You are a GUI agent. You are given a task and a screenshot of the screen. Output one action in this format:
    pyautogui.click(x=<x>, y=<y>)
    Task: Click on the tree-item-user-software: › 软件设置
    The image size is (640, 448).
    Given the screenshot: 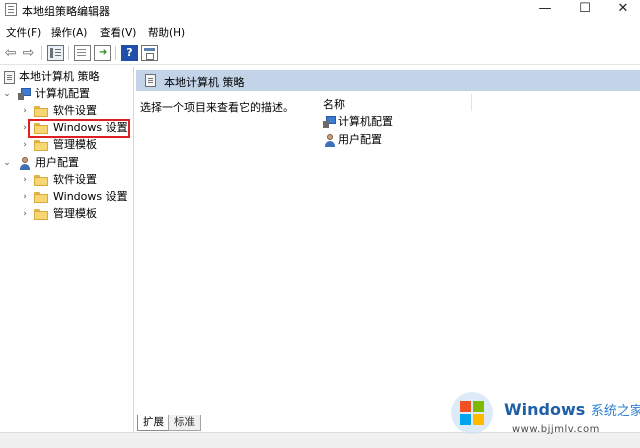 What is the action you would take?
    pyautogui.click(x=66, y=180)
    